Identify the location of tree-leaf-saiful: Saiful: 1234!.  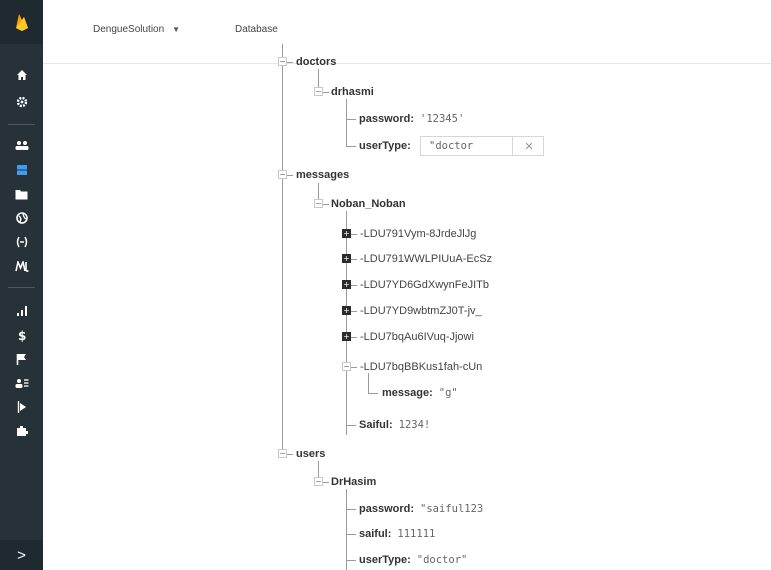
(394, 425).